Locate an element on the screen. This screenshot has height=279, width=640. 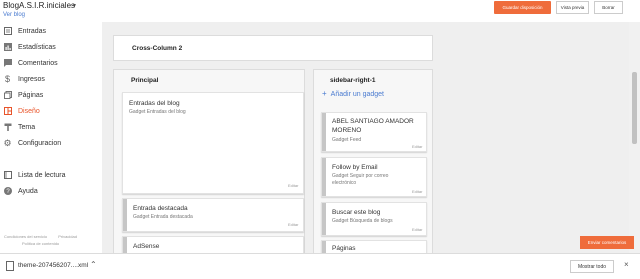
gadget-subtitle: Gadget Seguir por correo electrónico is located at coordinates (360, 179).